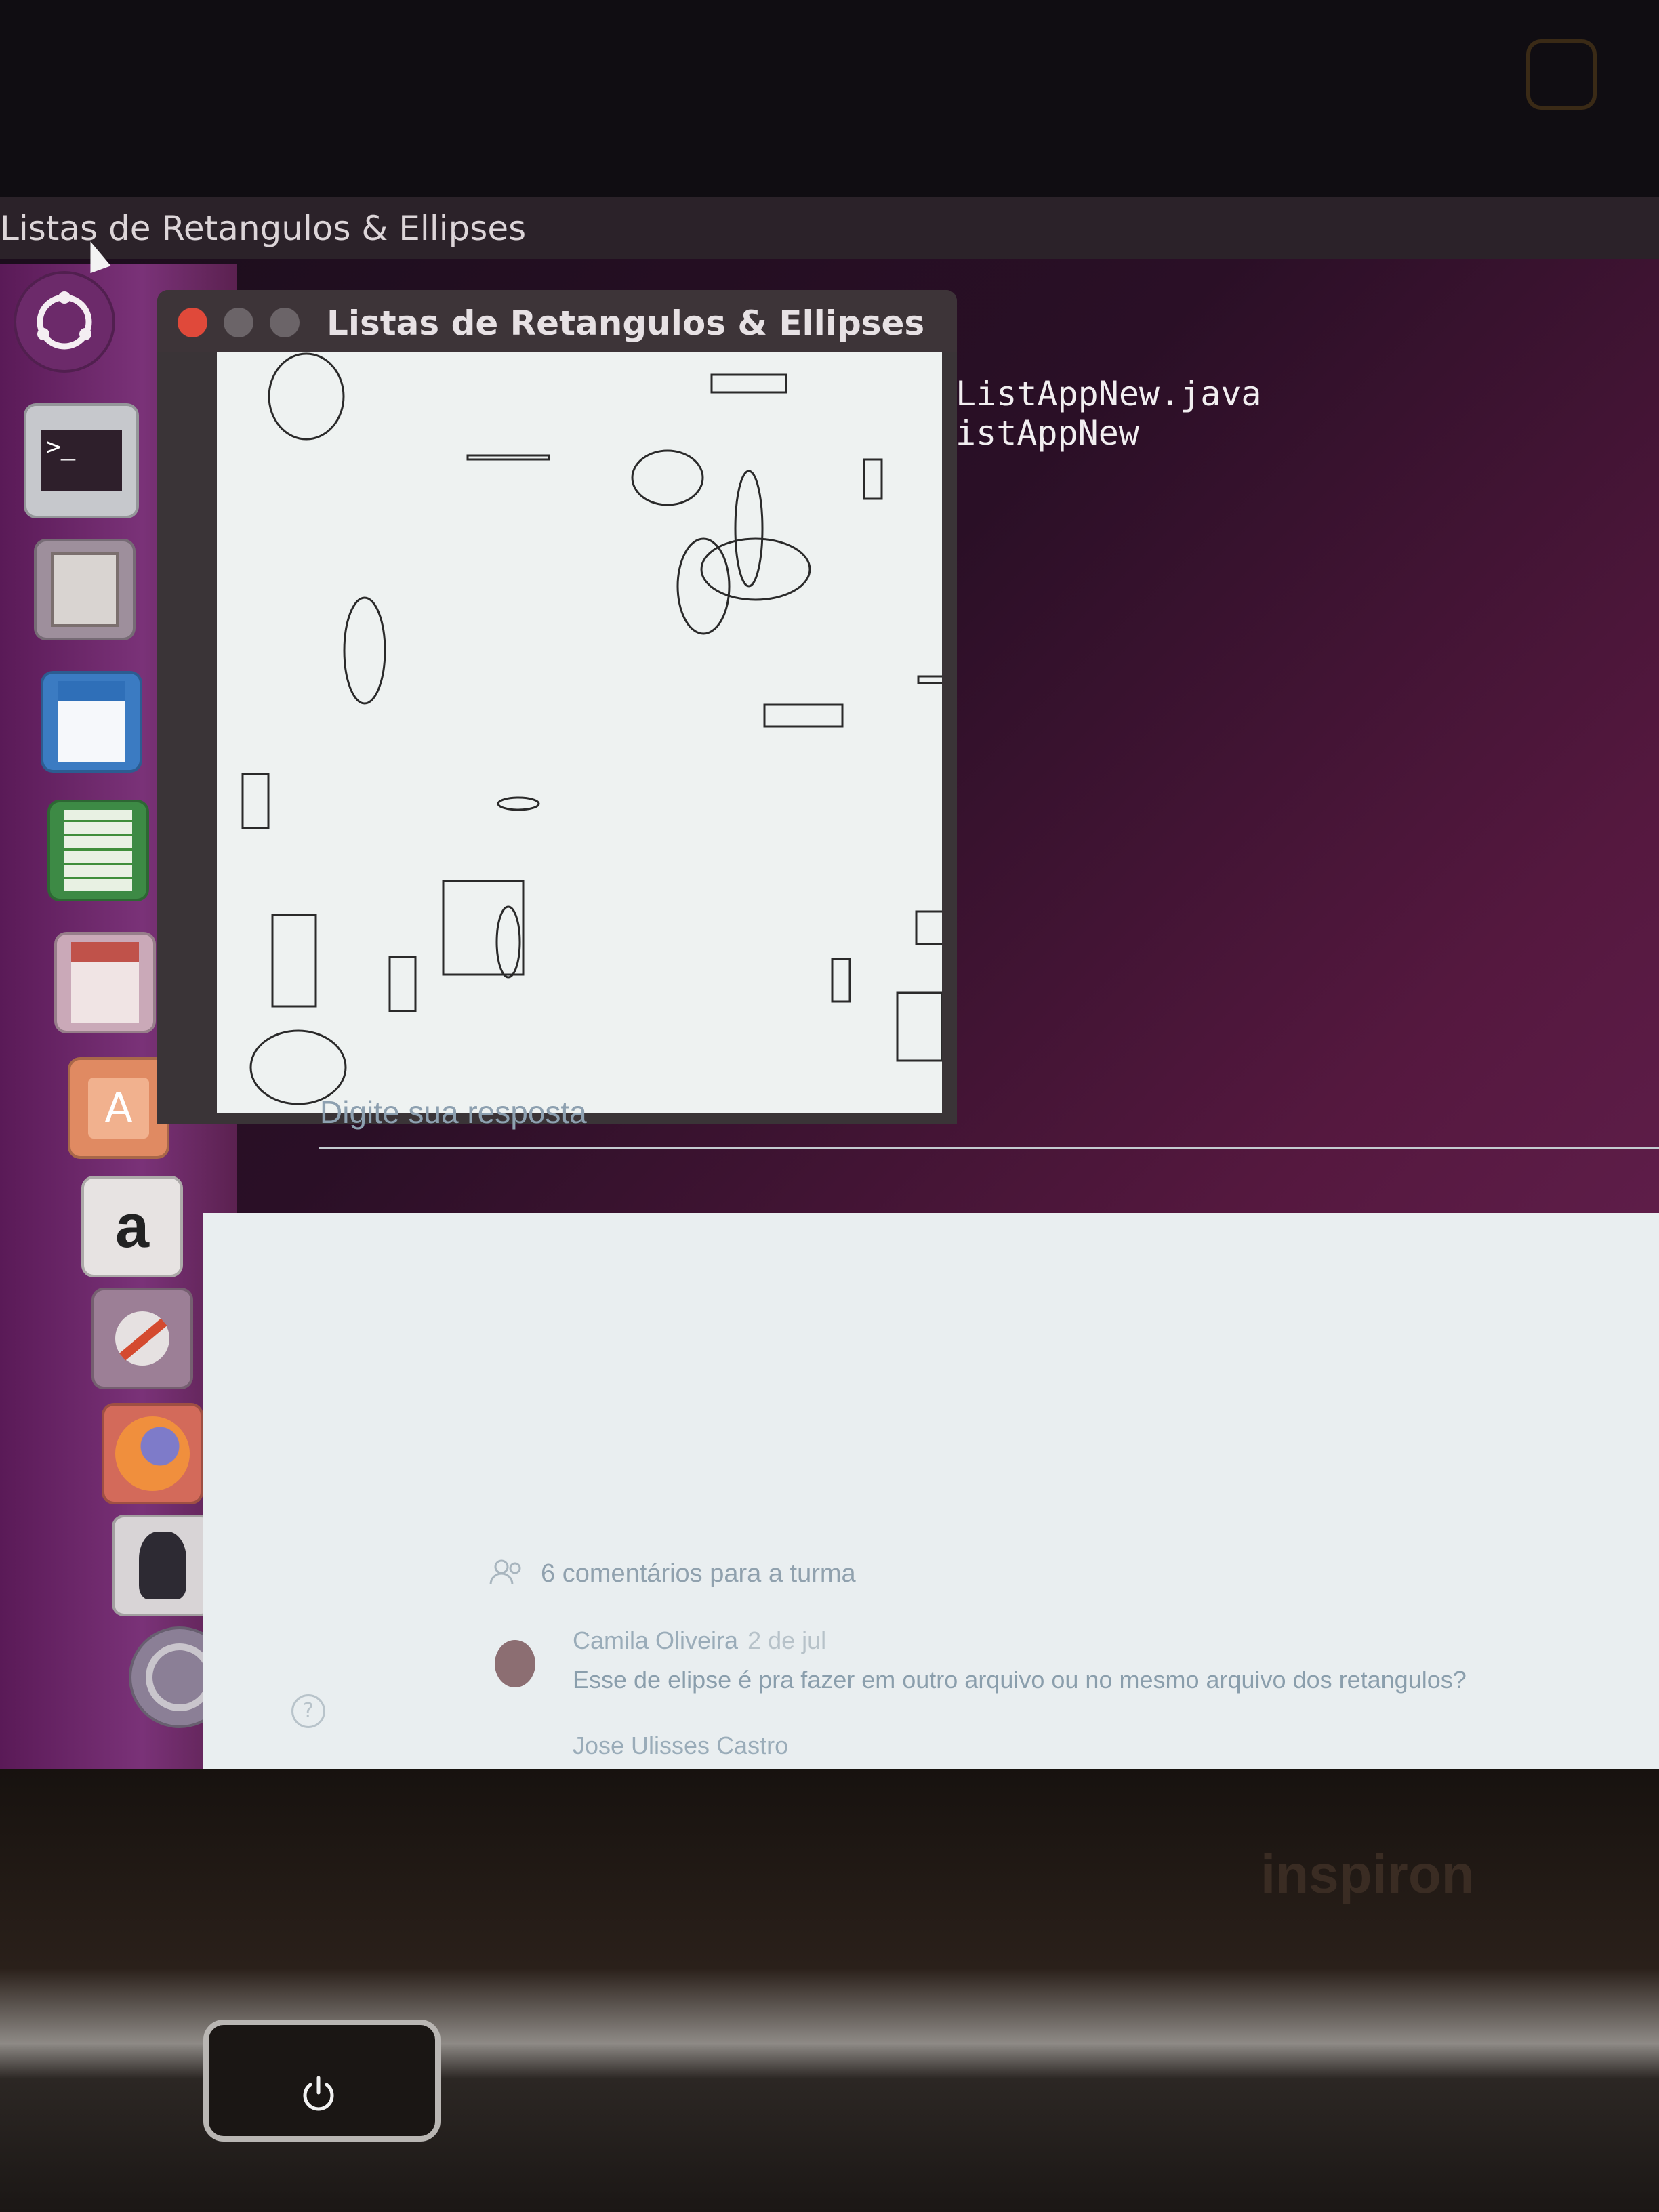  I want to click on ubuntu-logo-icon, so click(64, 322).